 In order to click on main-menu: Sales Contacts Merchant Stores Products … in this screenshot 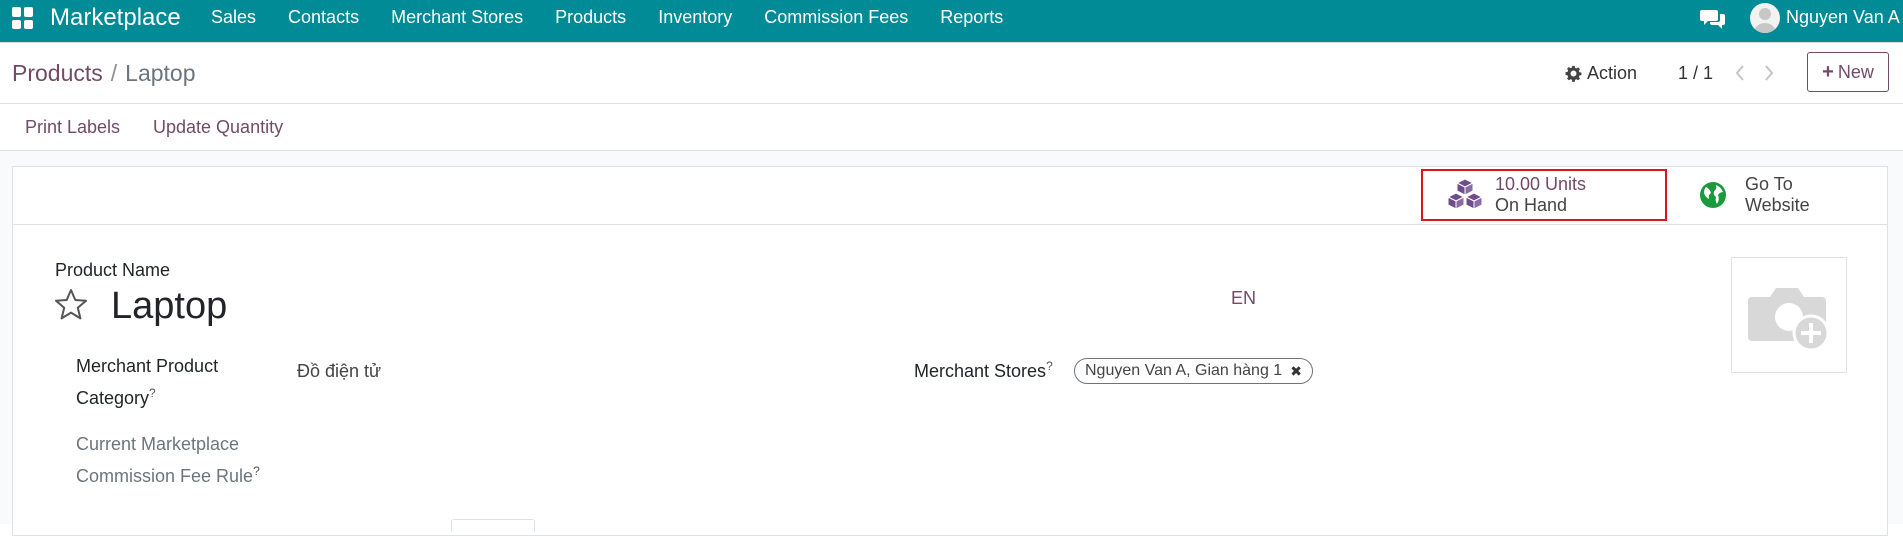, I will do `click(623, 17)`.